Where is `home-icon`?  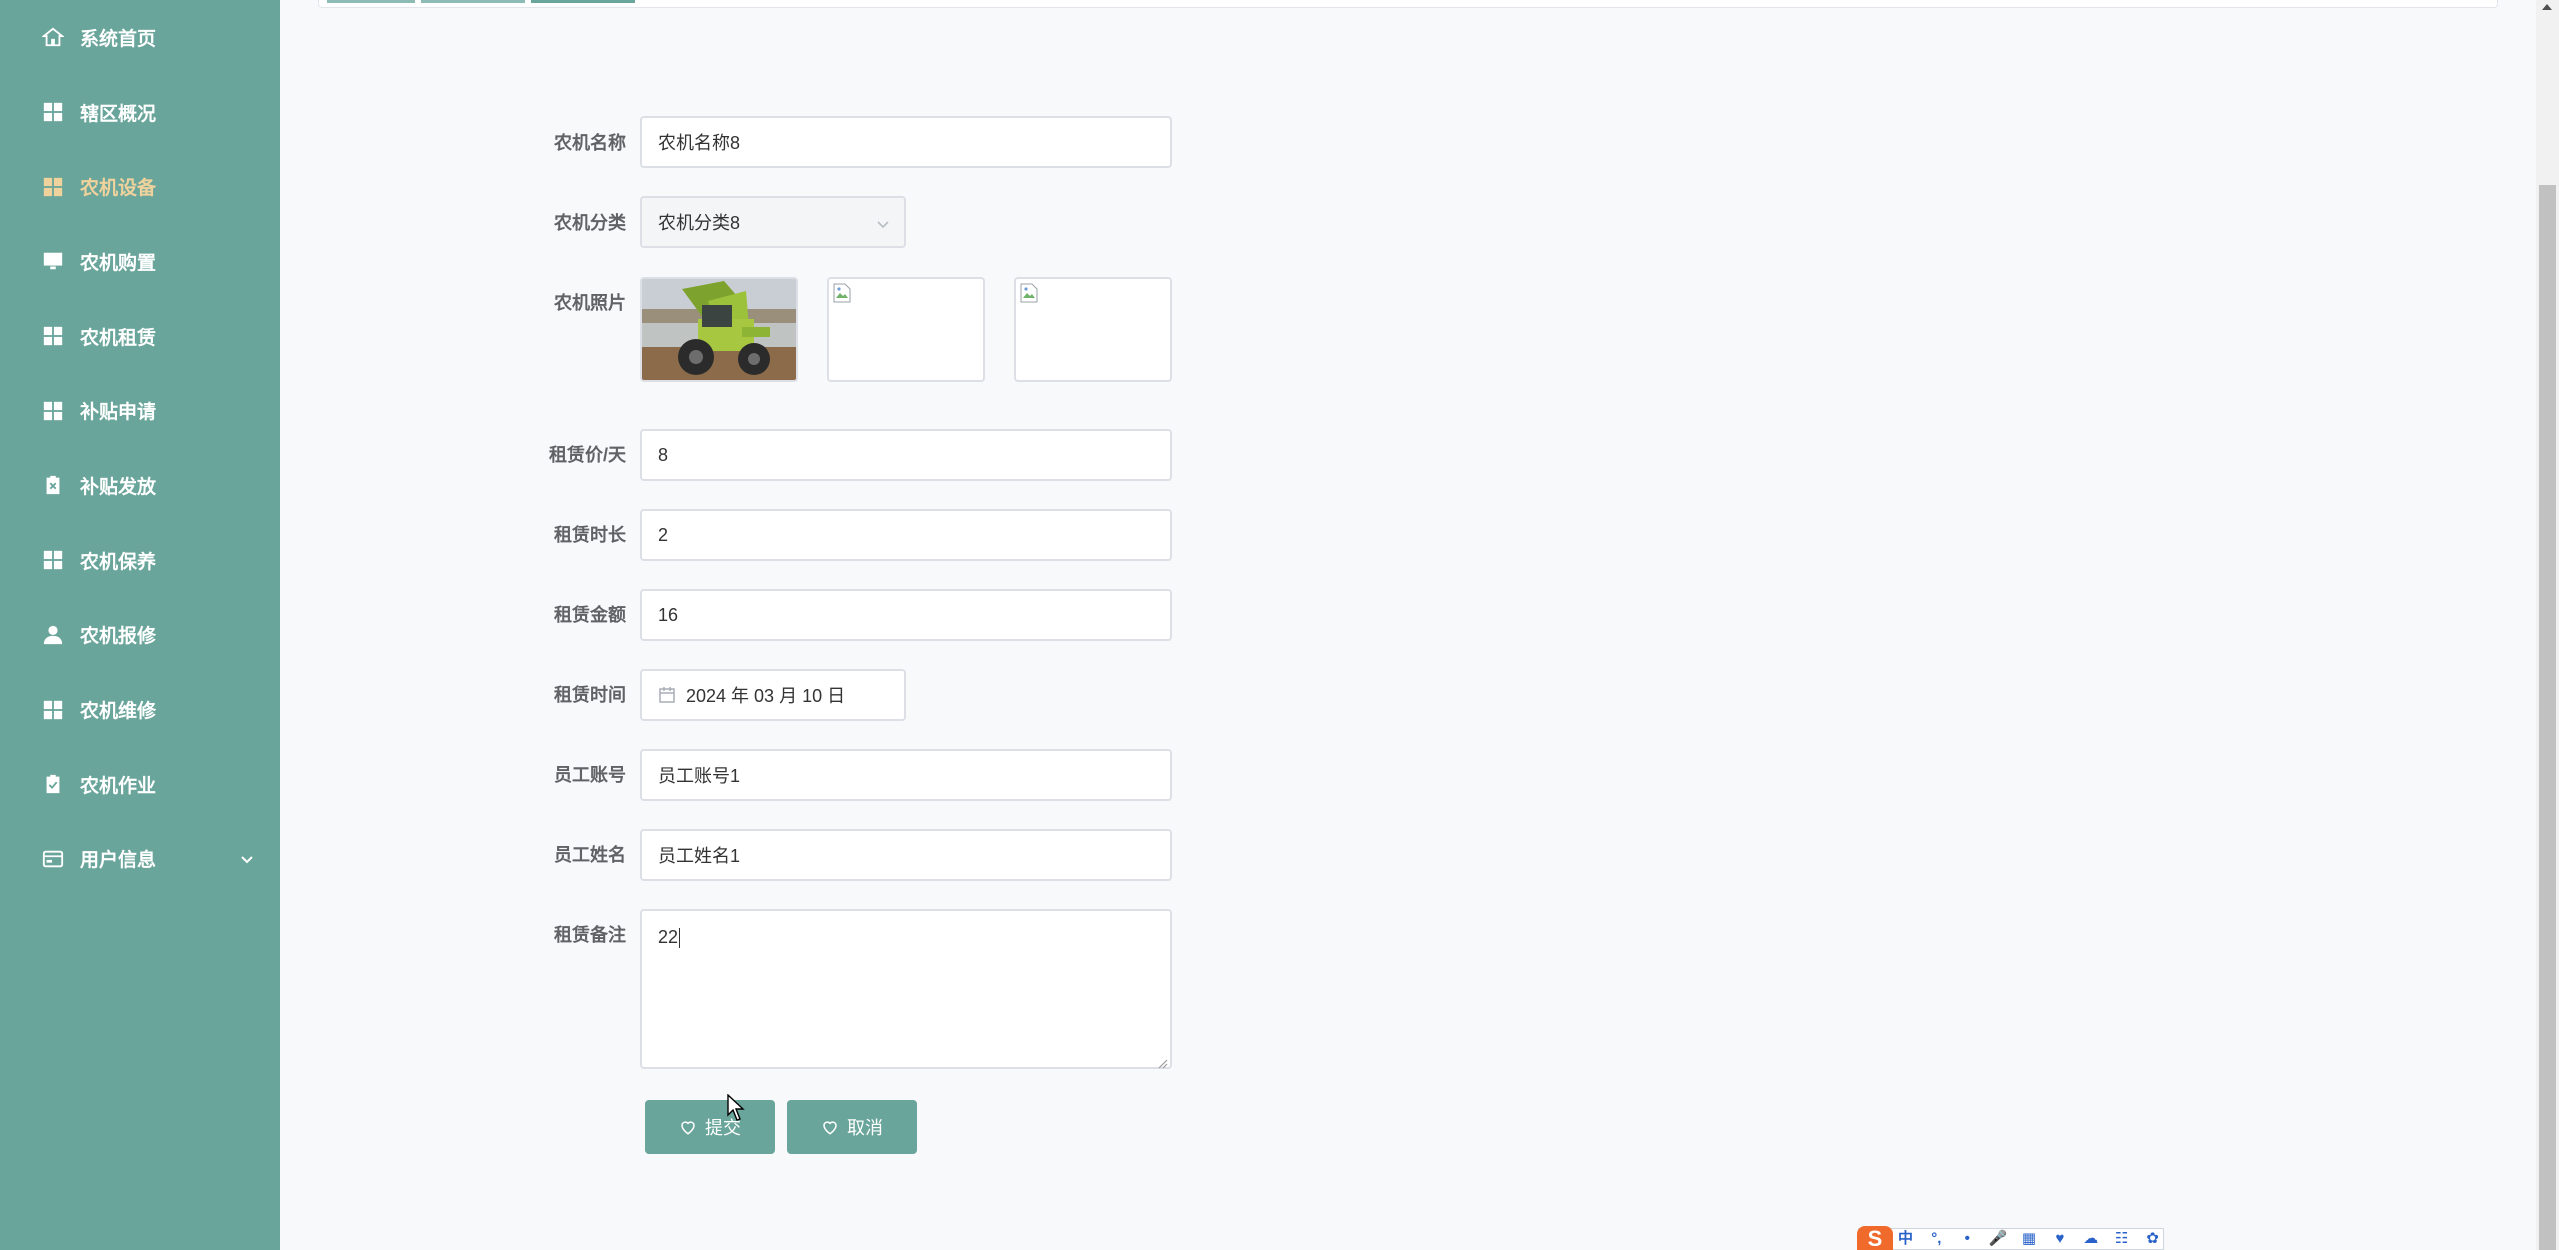 home-icon is located at coordinates (53, 37).